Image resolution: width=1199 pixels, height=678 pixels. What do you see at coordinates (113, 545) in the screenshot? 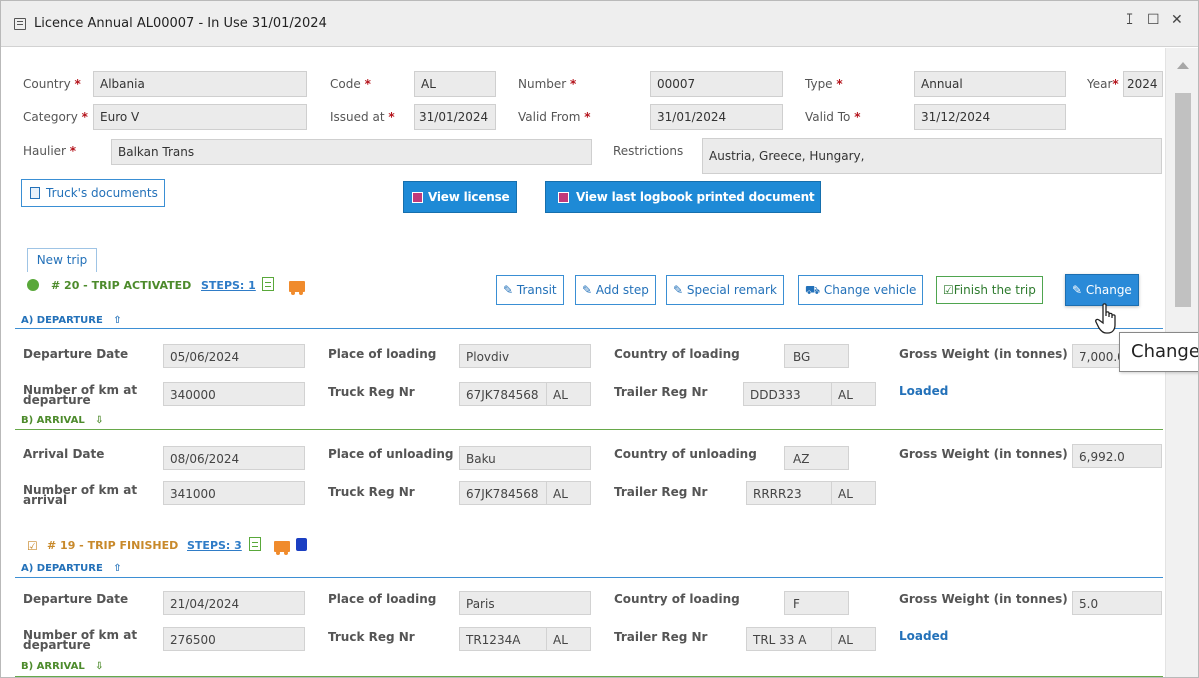
I see `trip-19-title: # 19 - TRIP FINISHED` at bounding box center [113, 545].